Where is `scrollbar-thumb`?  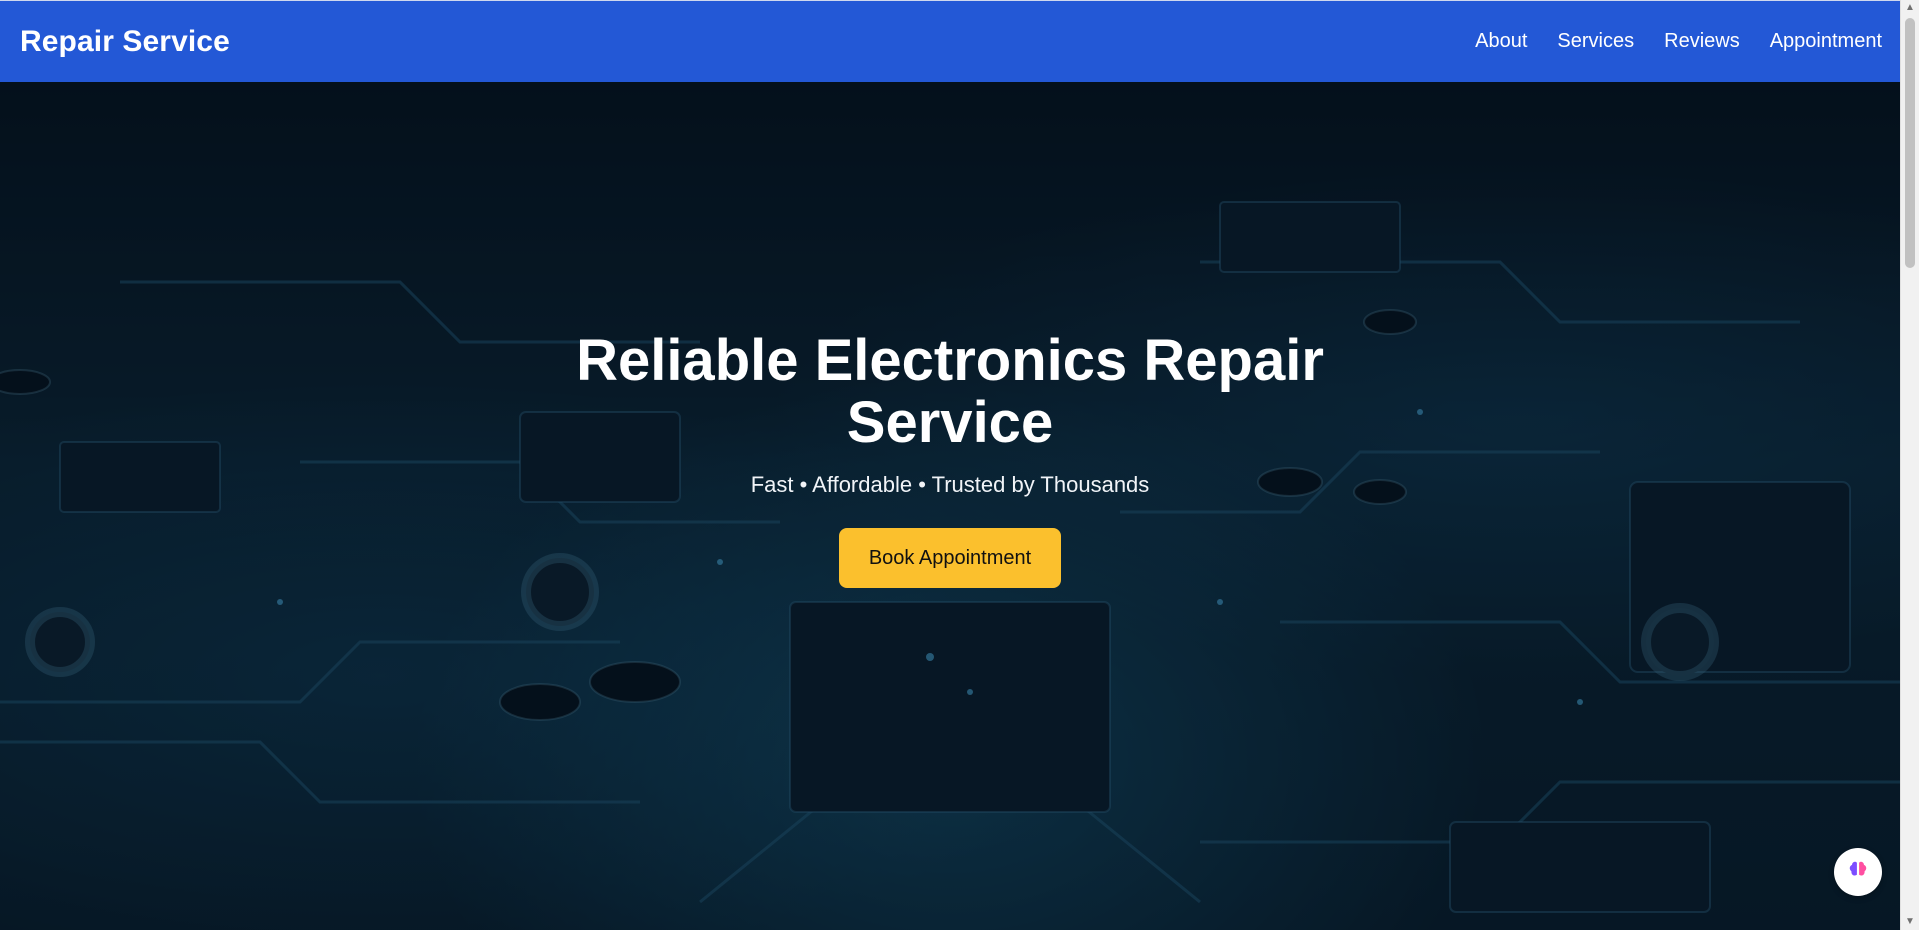
scrollbar-thumb is located at coordinates (1910, 143).